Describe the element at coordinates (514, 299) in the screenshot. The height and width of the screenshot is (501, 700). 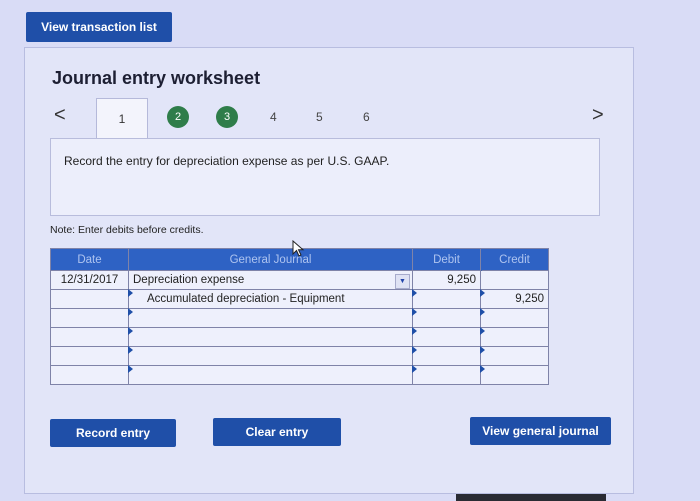
I see `credit-input: 9,250` at that location.